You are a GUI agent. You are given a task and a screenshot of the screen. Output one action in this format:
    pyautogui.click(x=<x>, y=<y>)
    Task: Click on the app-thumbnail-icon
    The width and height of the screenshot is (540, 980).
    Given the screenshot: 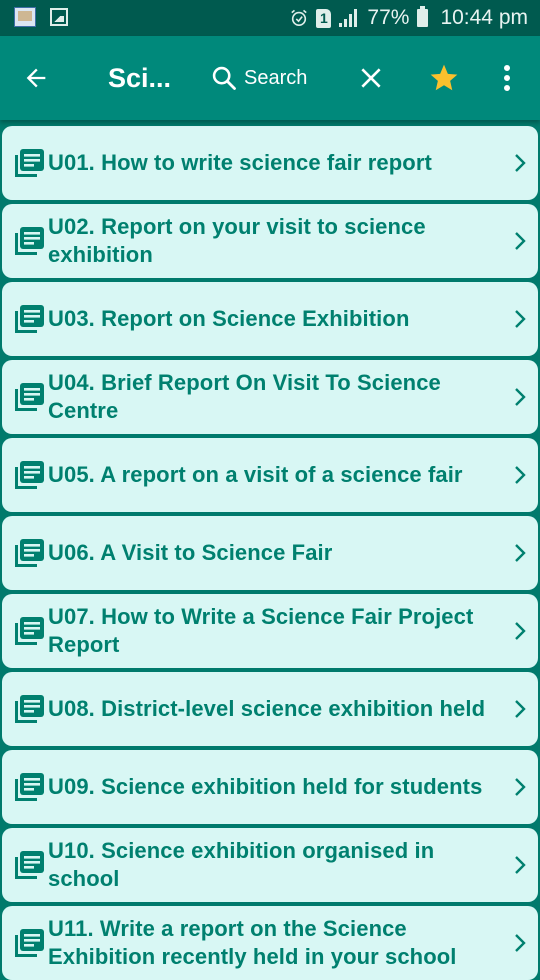 What is the action you would take?
    pyautogui.click(x=25, y=17)
    